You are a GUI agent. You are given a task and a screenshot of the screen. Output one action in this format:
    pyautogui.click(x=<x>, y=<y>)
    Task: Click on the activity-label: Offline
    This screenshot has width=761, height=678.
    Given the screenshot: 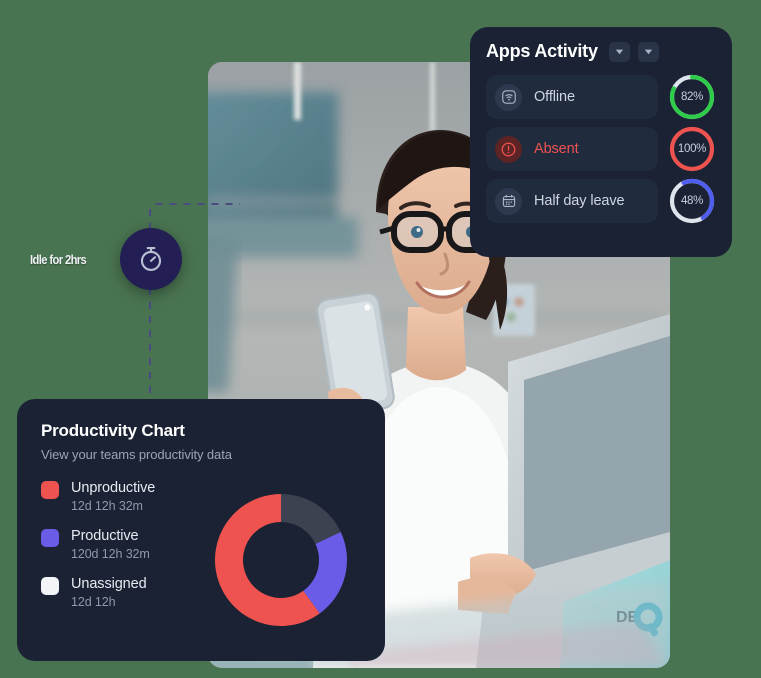 What is the action you would take?
    pyautogui.click(x=554, y=97)
    